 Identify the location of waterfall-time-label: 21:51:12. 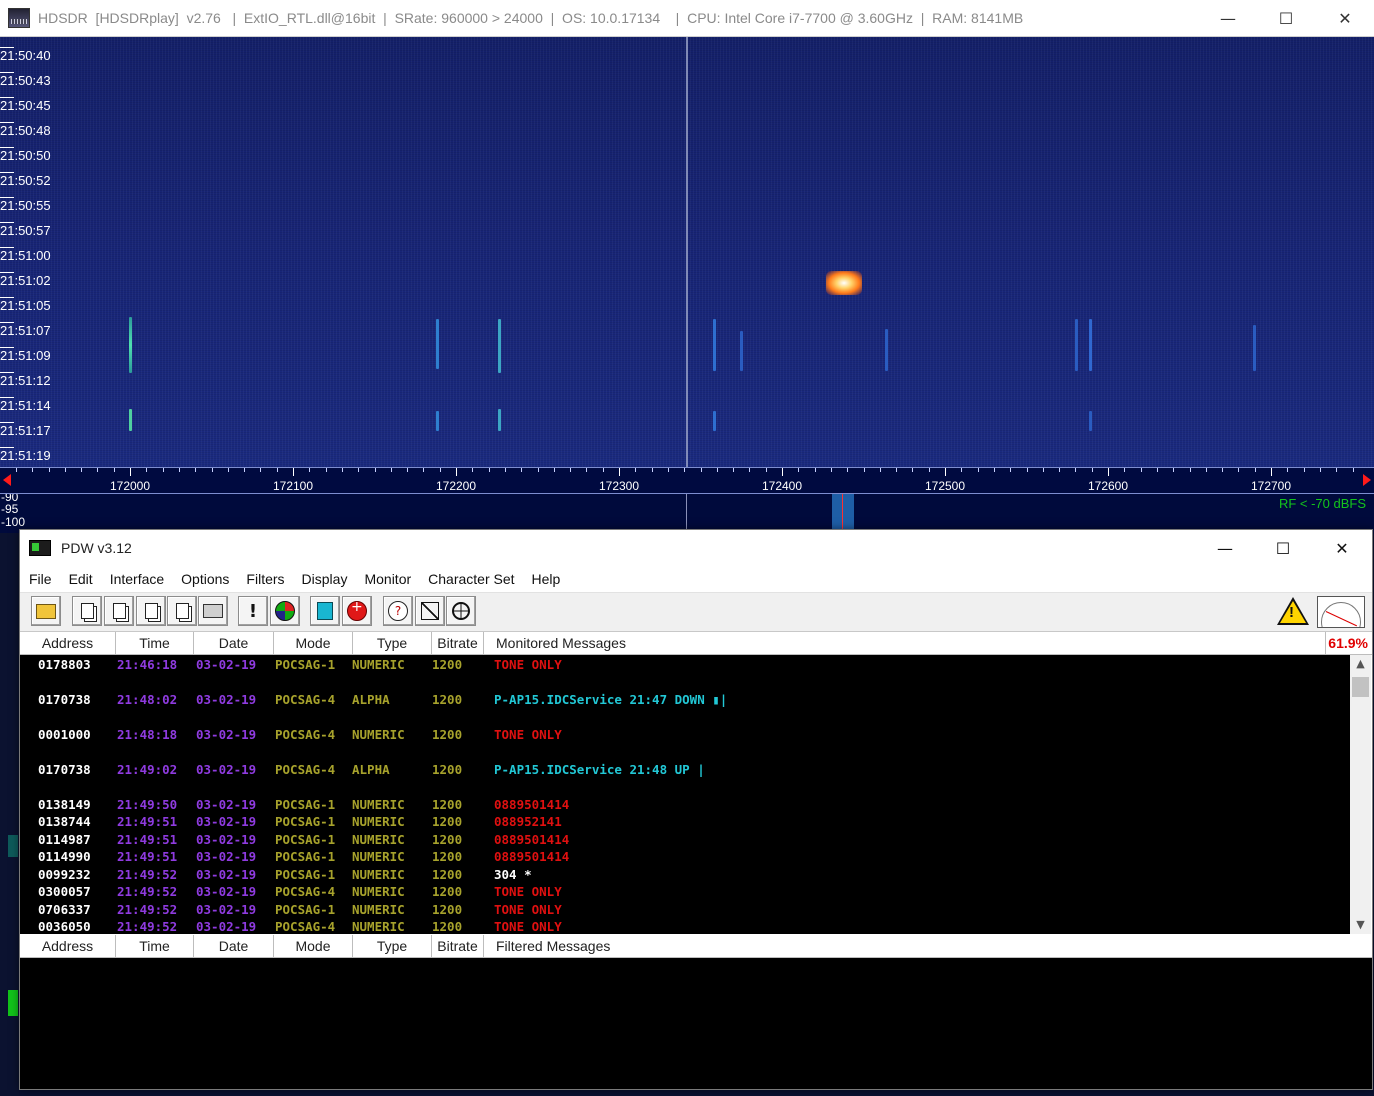
(25, 380).